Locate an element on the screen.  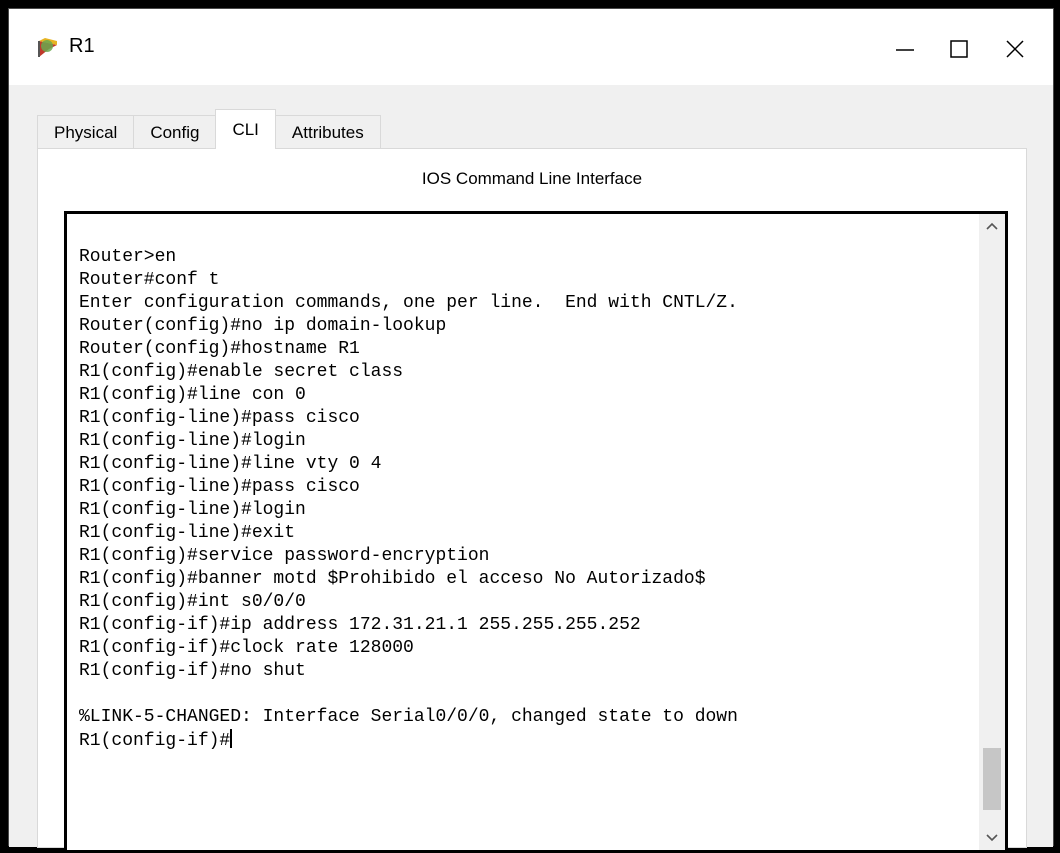
terminal-line: R1(config-if)#clock rate 128000 is located at coordinates (522, 648).